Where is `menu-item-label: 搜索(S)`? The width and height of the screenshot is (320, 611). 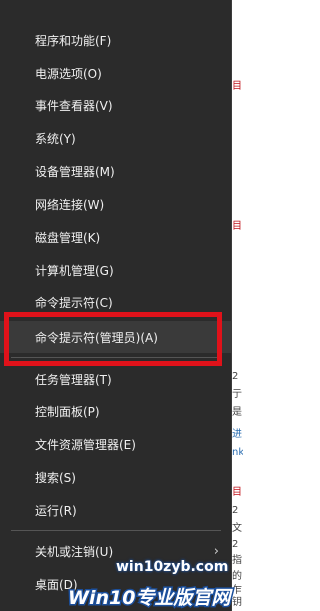
menu-item-label: 搜索(S) is located at coordinates (55, 477).